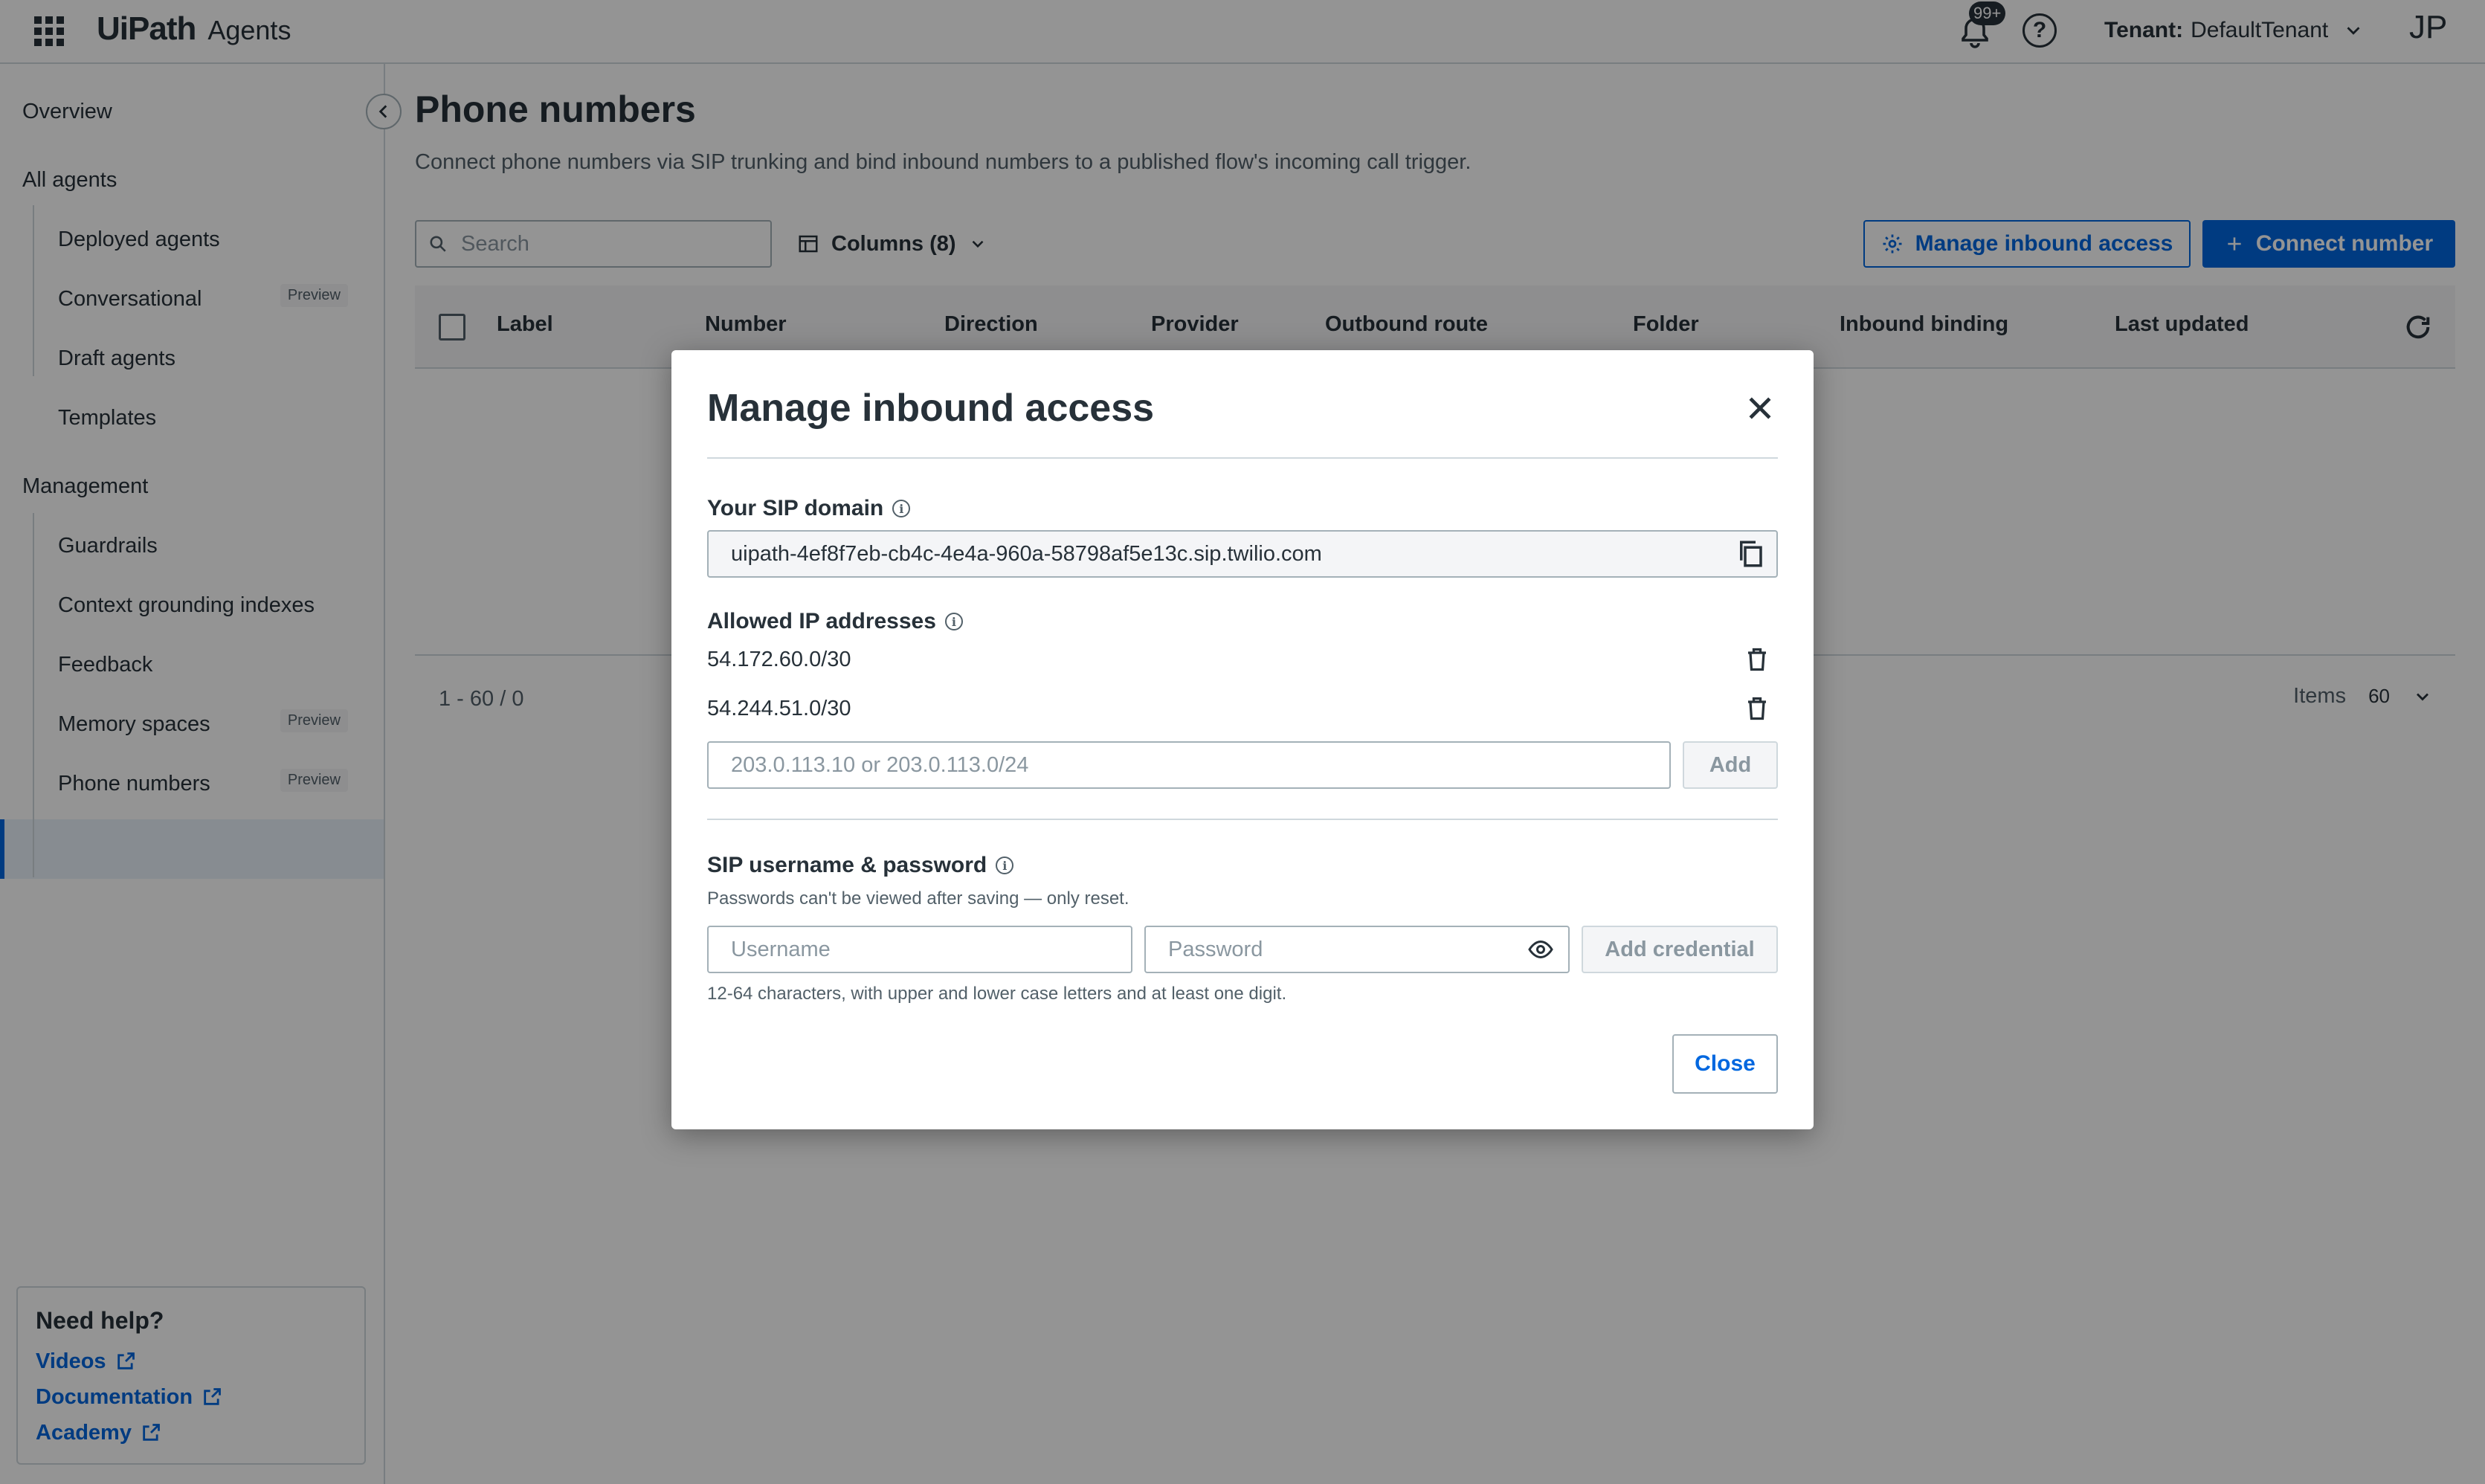 The height and width of the screenshot is (1484, 2485). Describe the element at coordinates (1730, 765) in the screenshot. I see `add-ip-button: Add` at that location.